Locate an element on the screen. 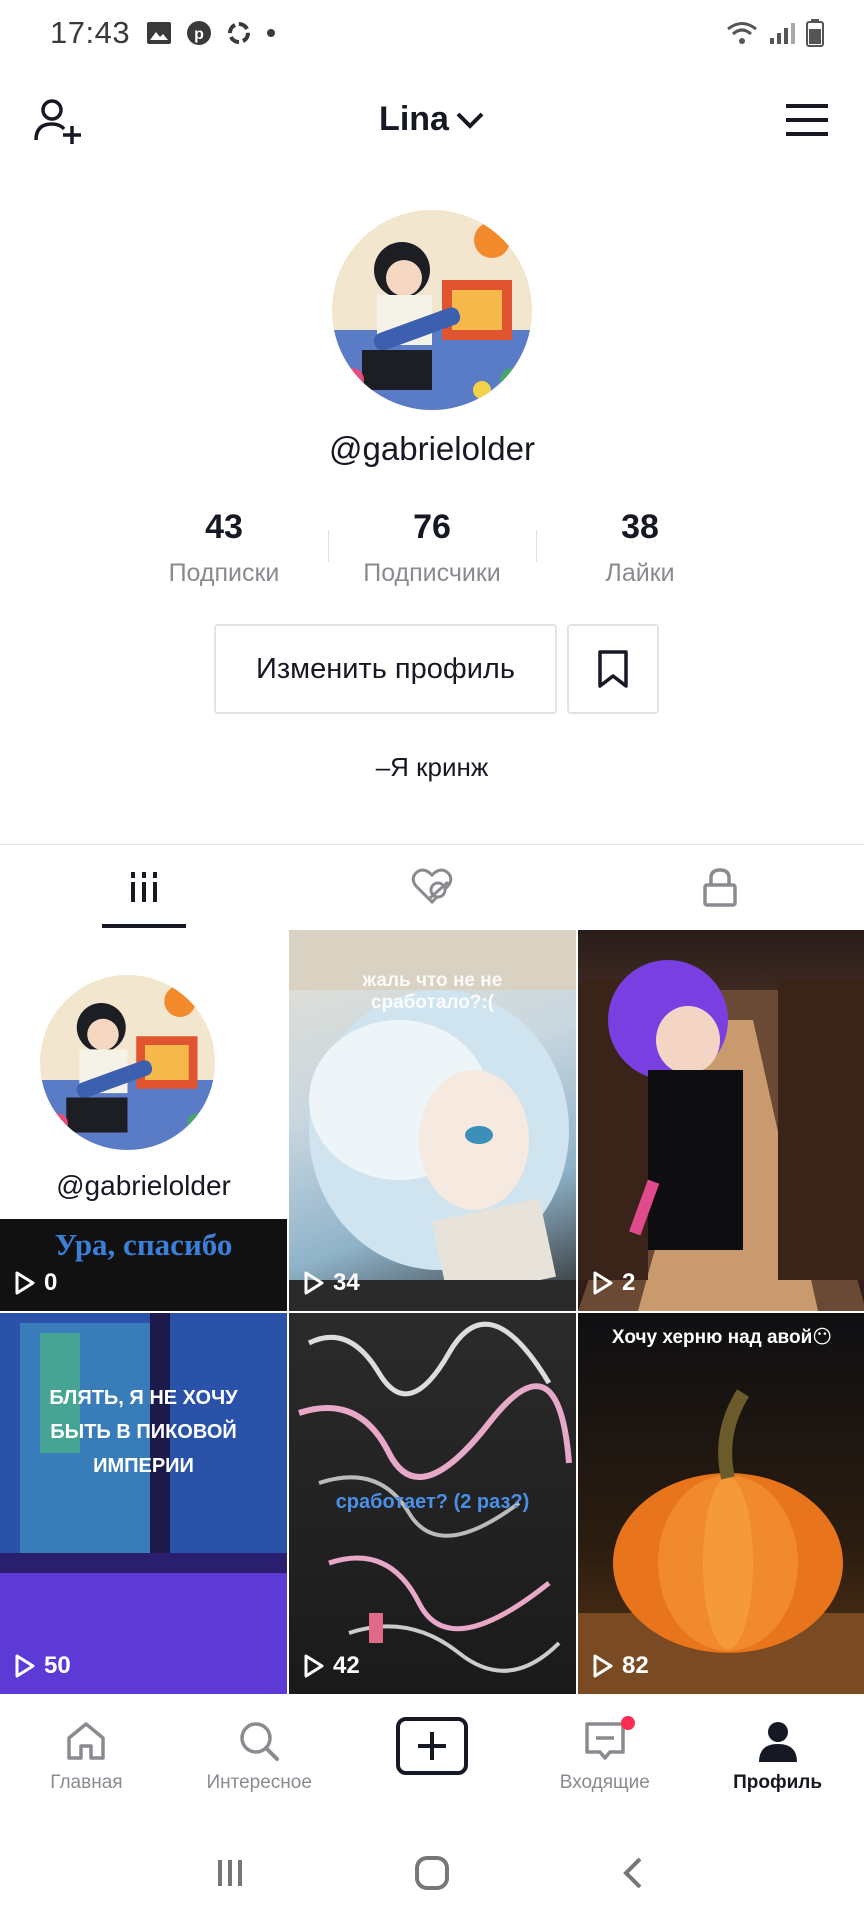 Image resolution: width=864 pixels, height=1920 pixels. stat-value: 43 is located at coordinates (224, 527).